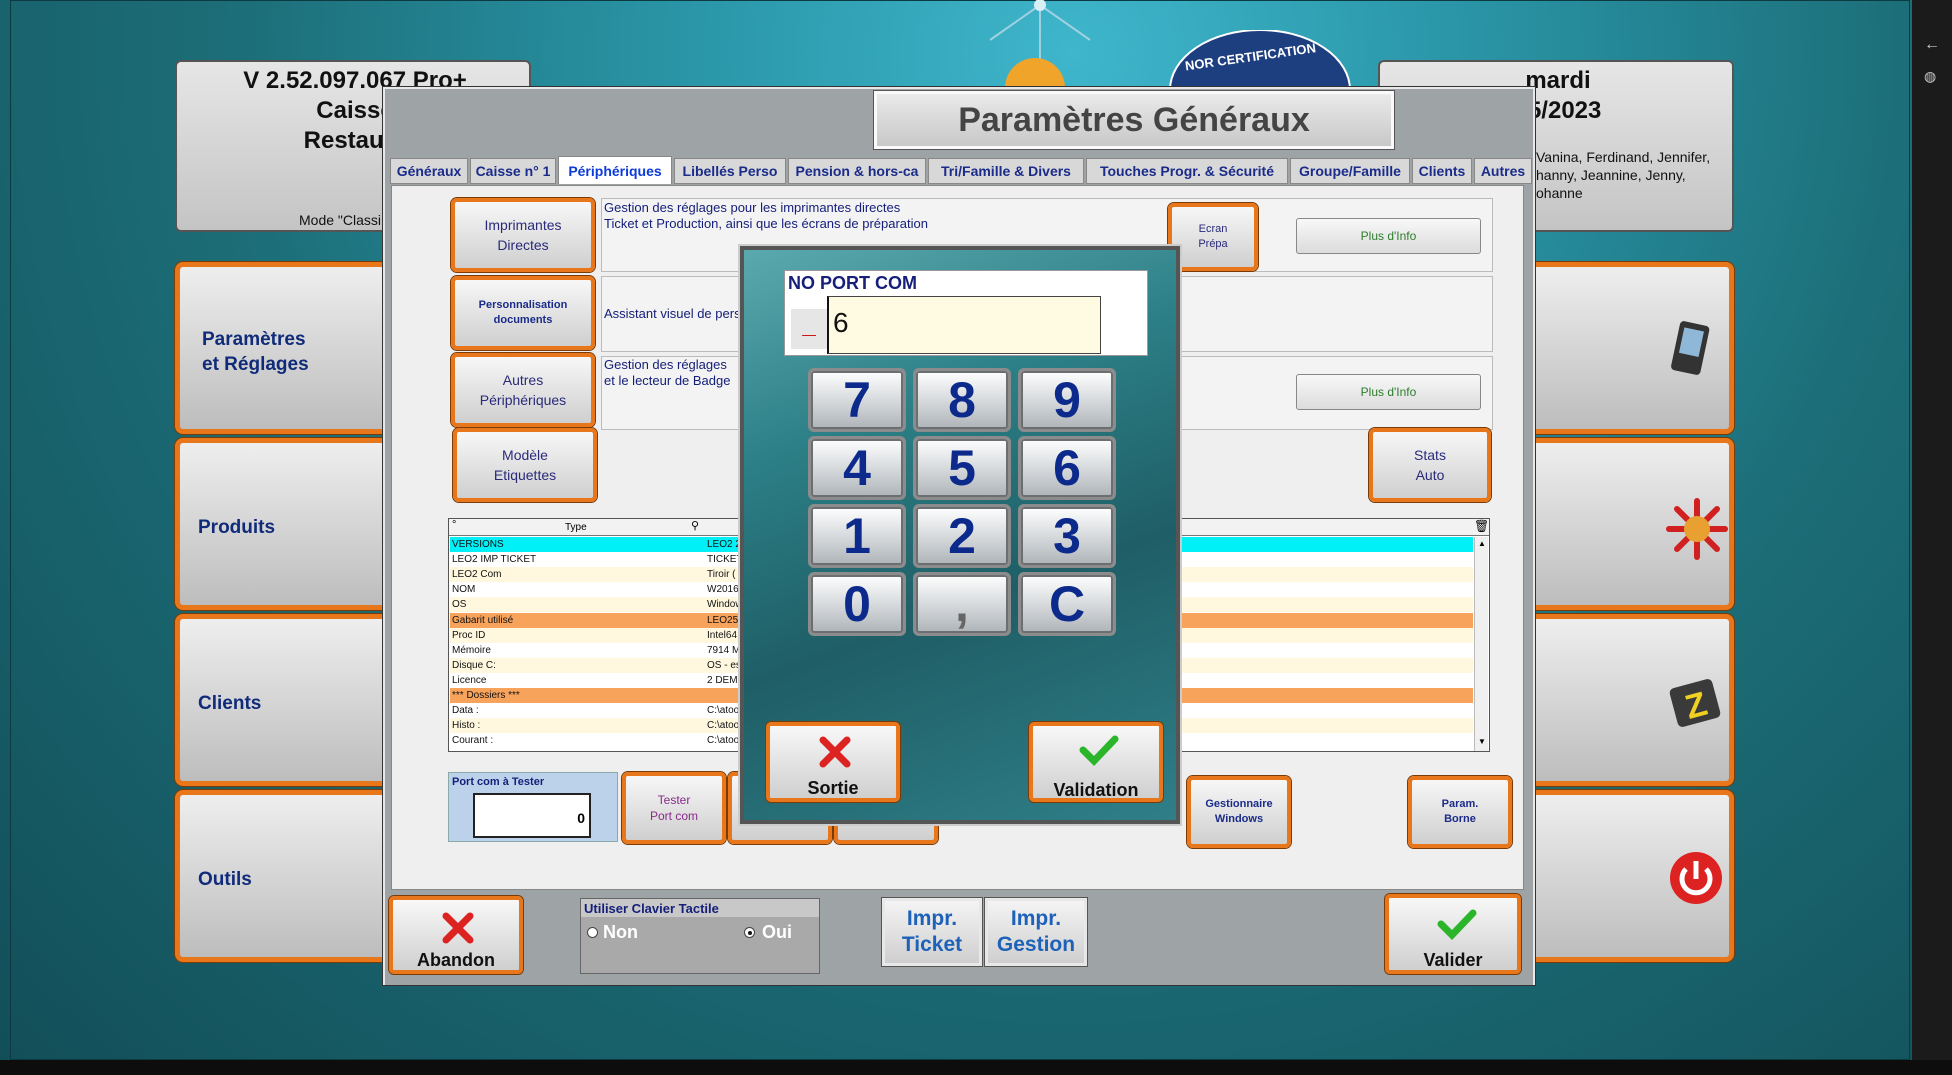 The width and height of the screenshot is (1952, 1075). What do you see at coordinates (1559, 193) in the screenshot?
I see `saints-line-3: ohanne` at bounding box center [1559, 193].